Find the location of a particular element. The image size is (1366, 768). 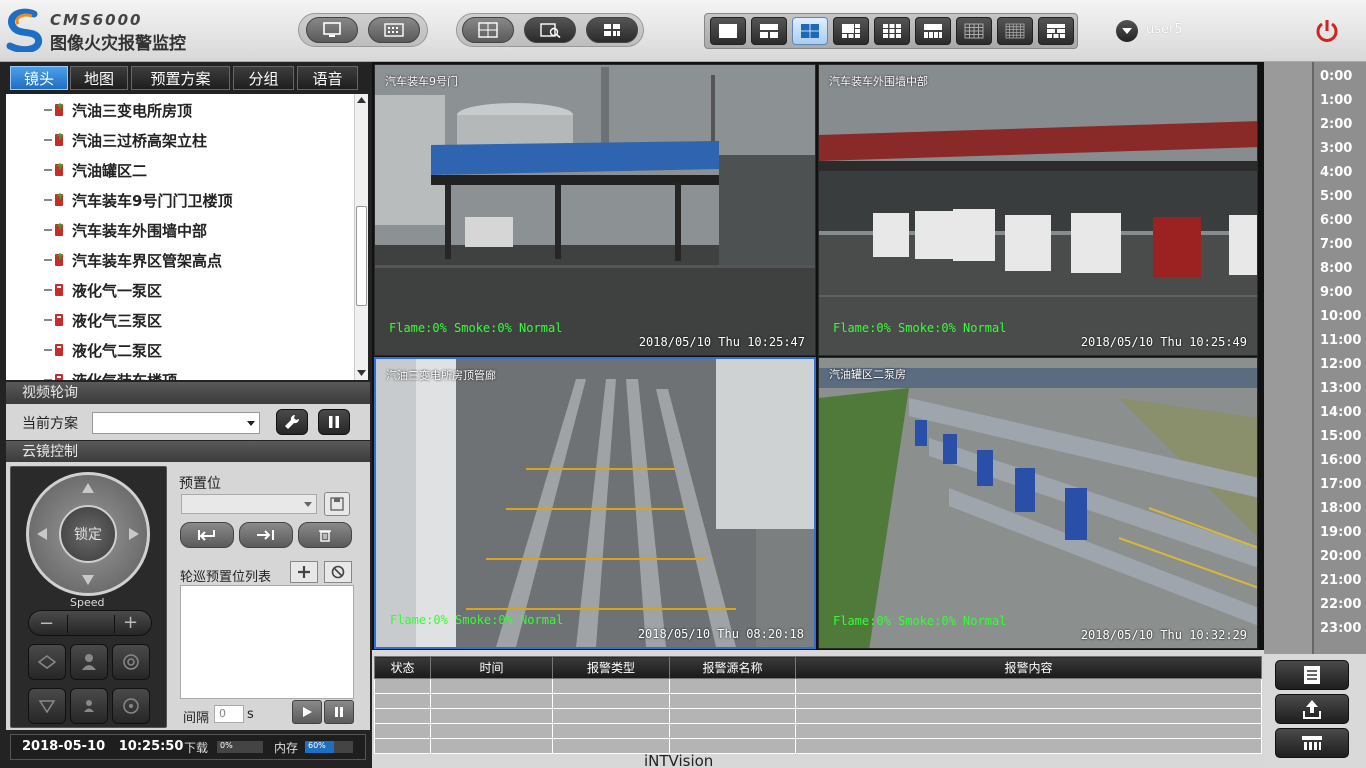

layout-9-icon is located at coordinates (892, 31).